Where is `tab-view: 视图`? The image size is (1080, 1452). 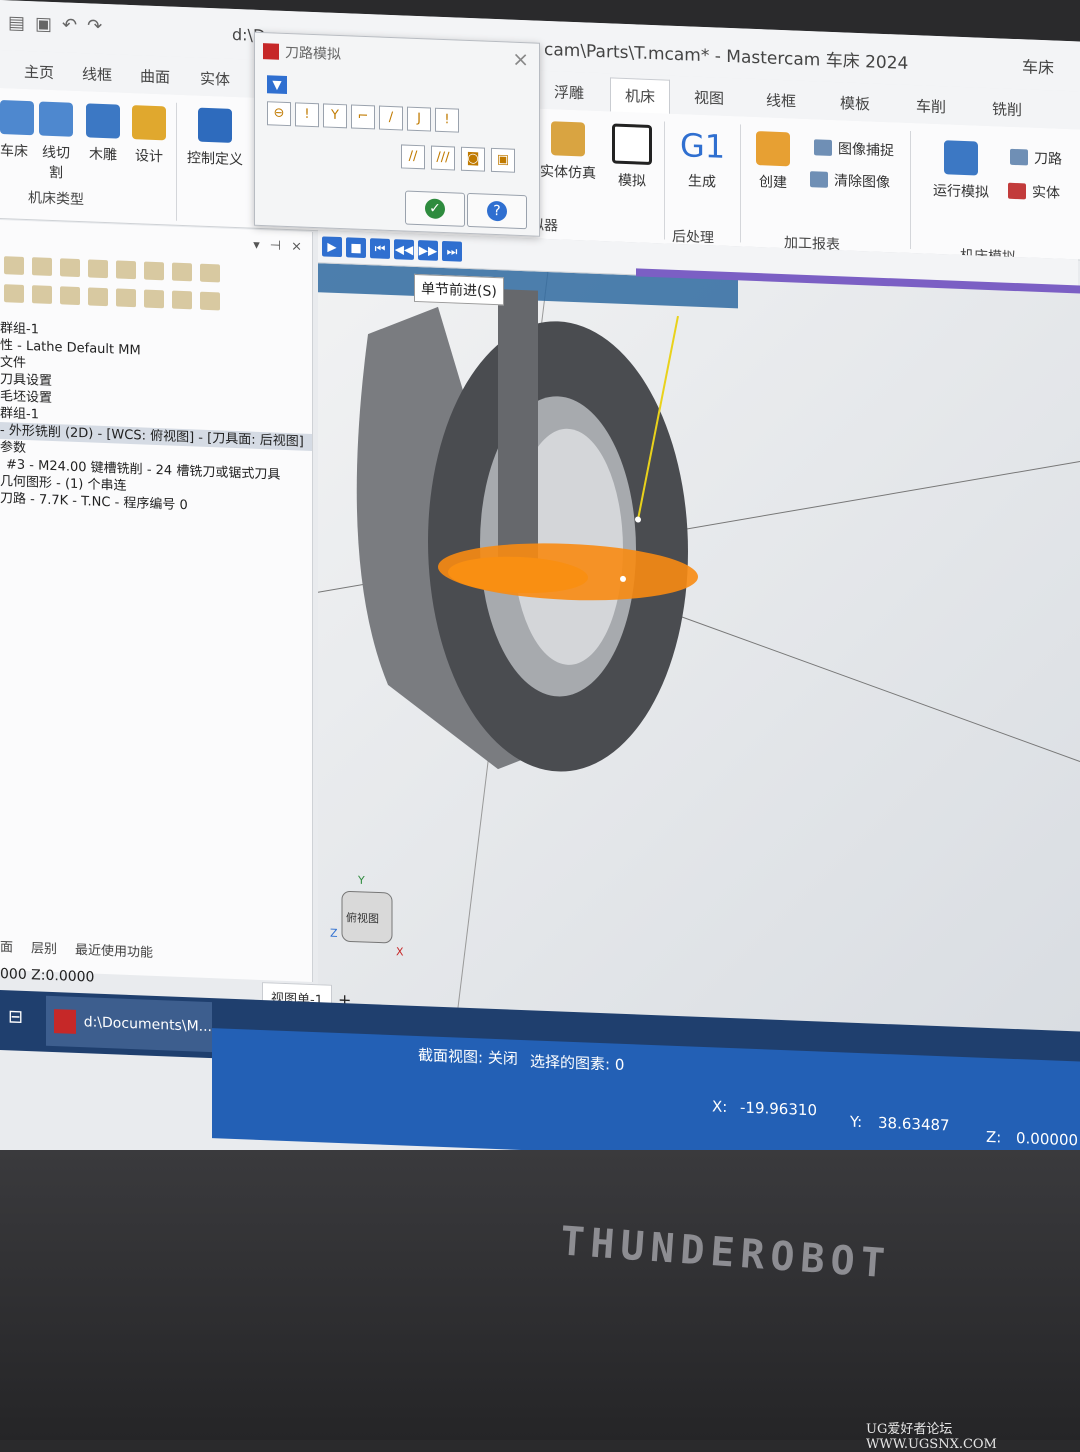
tab-view: 视图 is located at coordinates (709, 98).